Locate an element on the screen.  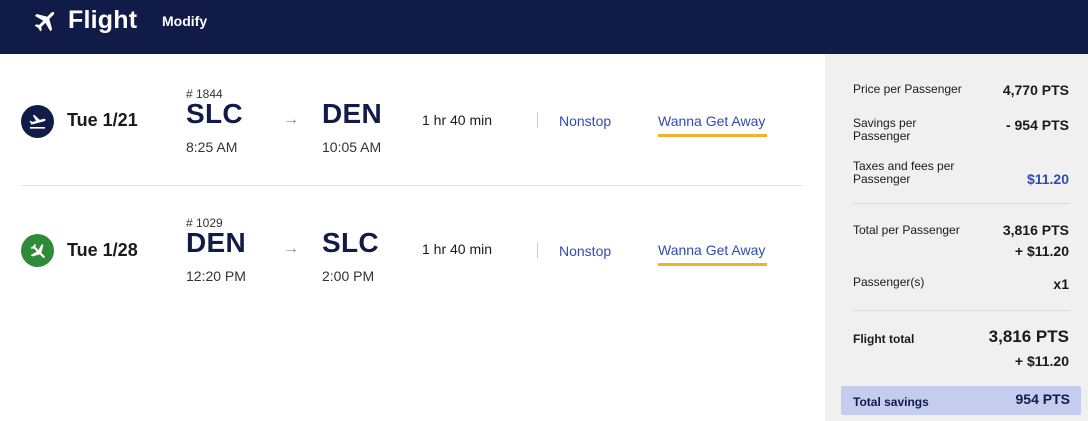
flight-total-cash: + $11.20 is located at coordinates (1041, 361).